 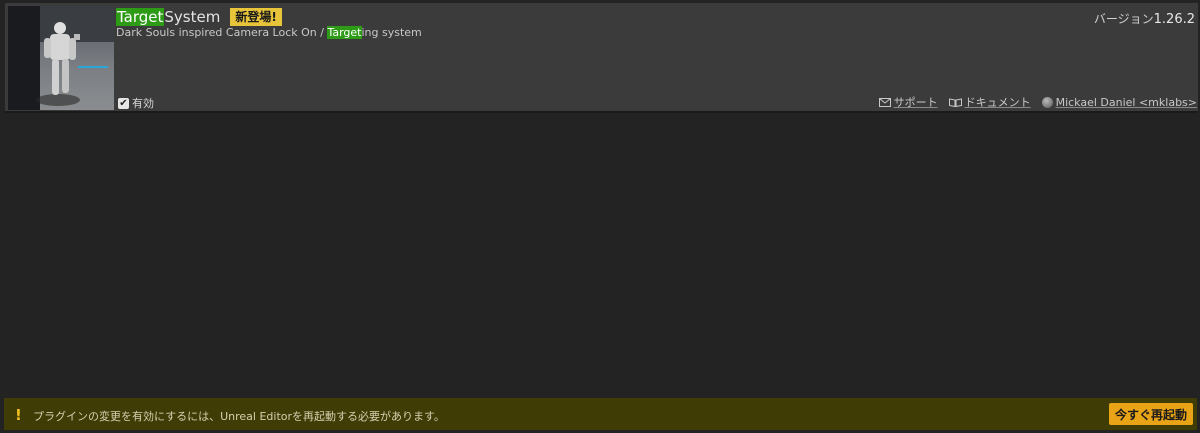 What do you see at coordinates (884, 102) in the screenshot?
I see `mail-icon` at bounding box center [884, 102].